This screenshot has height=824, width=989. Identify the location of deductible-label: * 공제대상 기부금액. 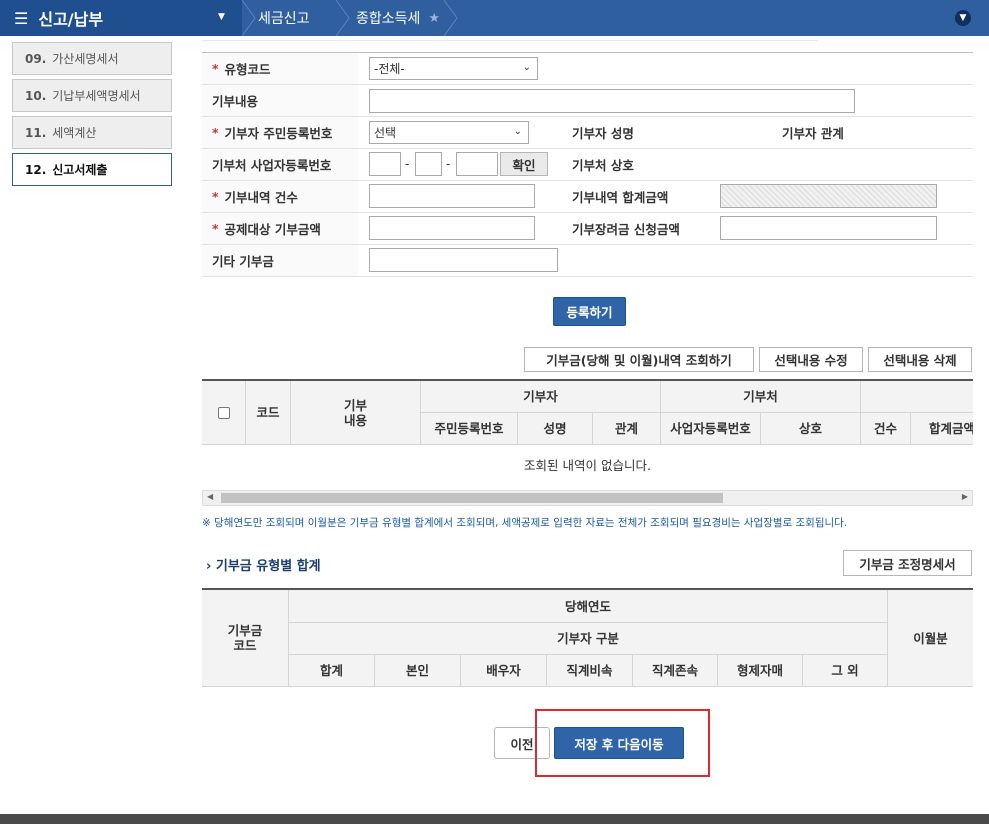
(280, 228).